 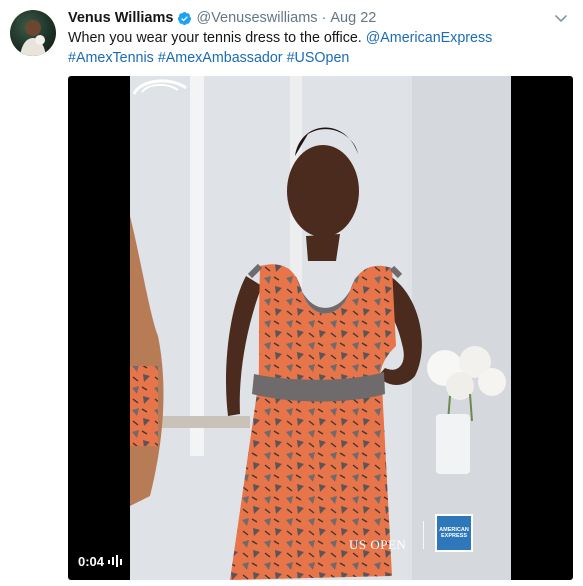 I want to click on author-handle: @Venuseswilliams, so click(x=256, y=18).